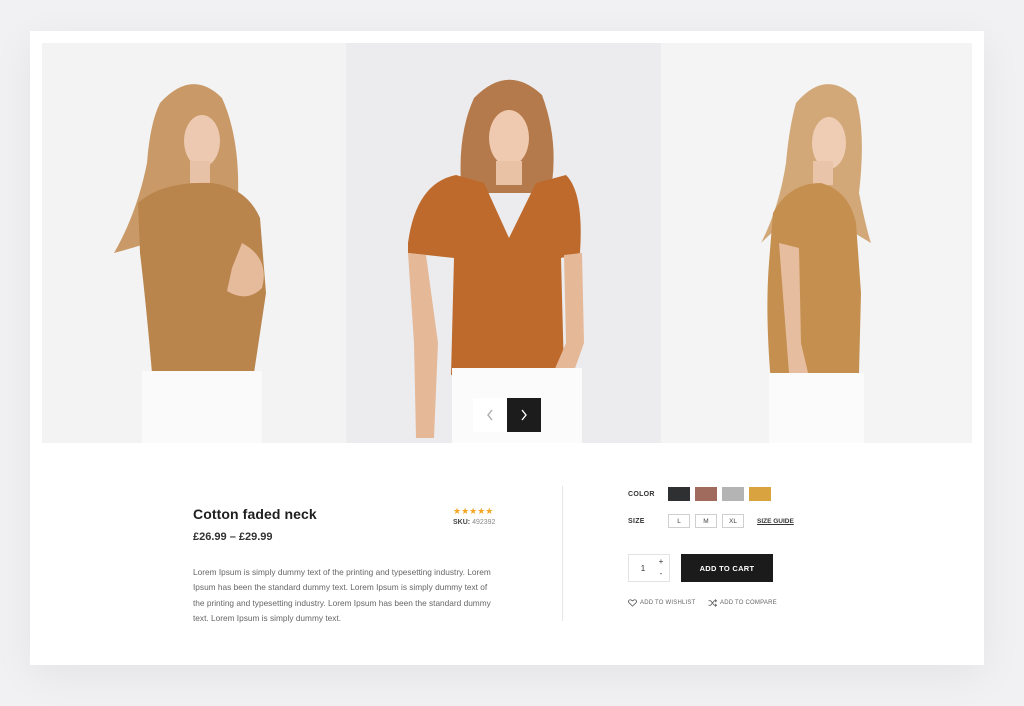 This screenshot has width=1024, height=706. I want to click on shuffle-icon, so click(712, 603).